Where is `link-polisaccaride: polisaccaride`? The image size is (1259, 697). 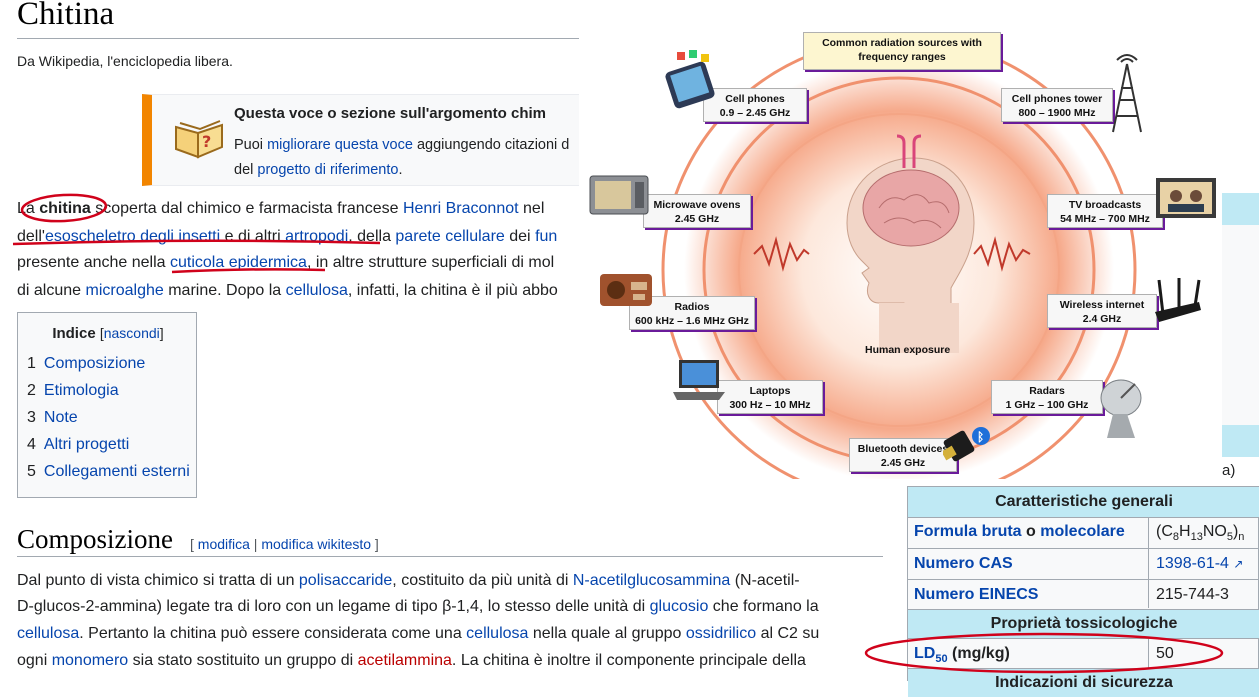 link-polisaccaride: polisaccaride is located at coordinates (345, 580).